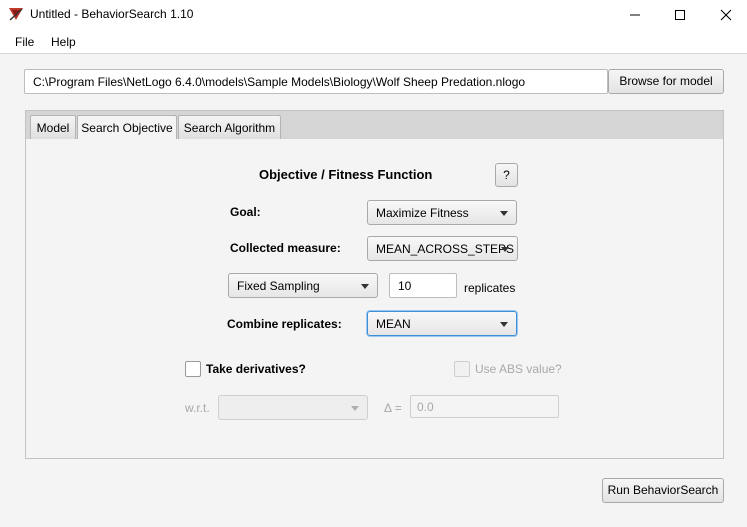 This screenshot has width=747, height=527. Describe the element at coordinates (423, 285) in the screenshot. I see `replicates-input: 10` at that location.